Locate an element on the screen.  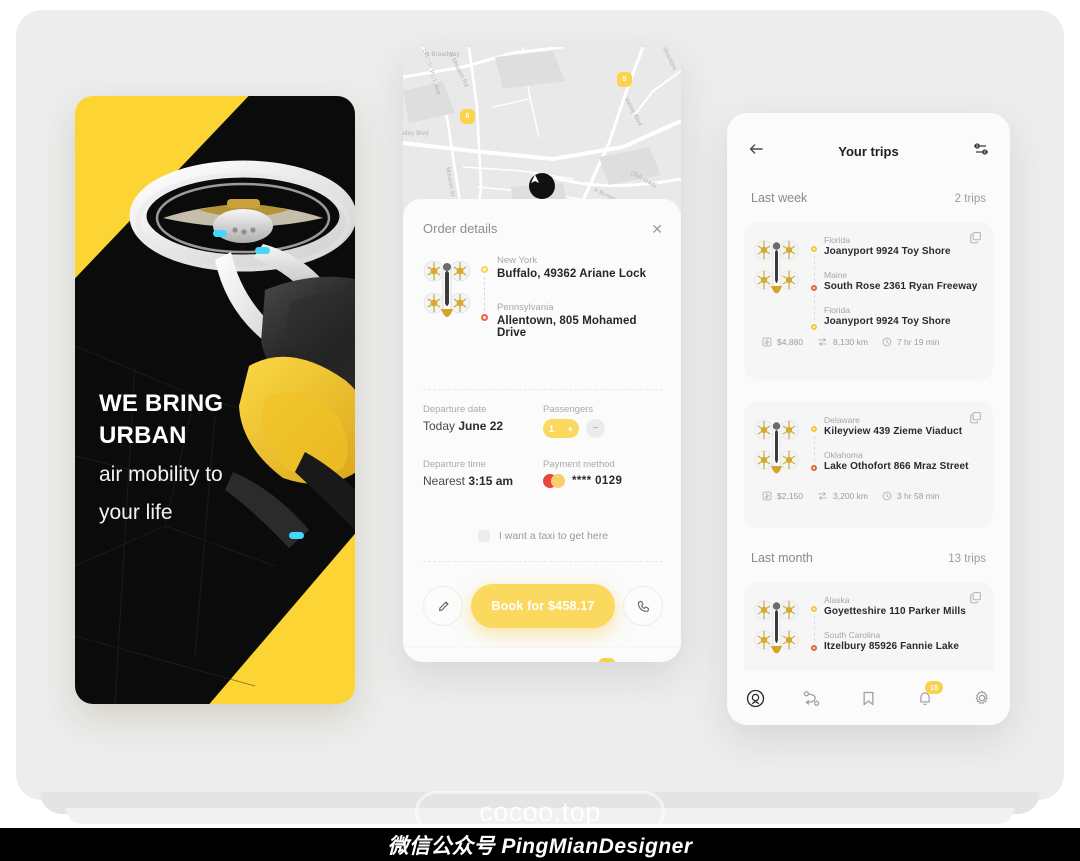
hero-headline-line1: WE BRING is located at coordinates (161, 403).